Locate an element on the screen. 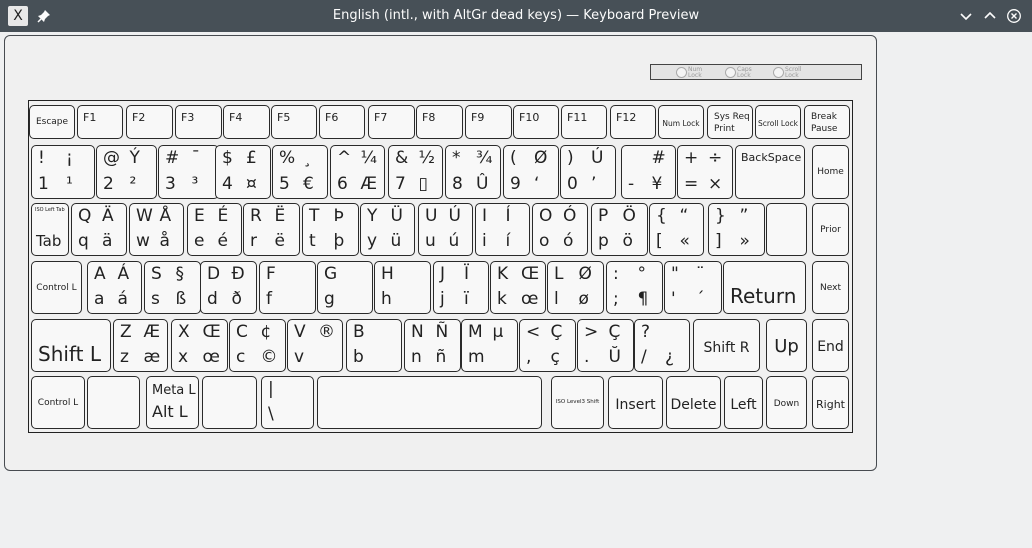 This screenshot has height=548, width=1032. key-space is located at coordinates (429, 402).